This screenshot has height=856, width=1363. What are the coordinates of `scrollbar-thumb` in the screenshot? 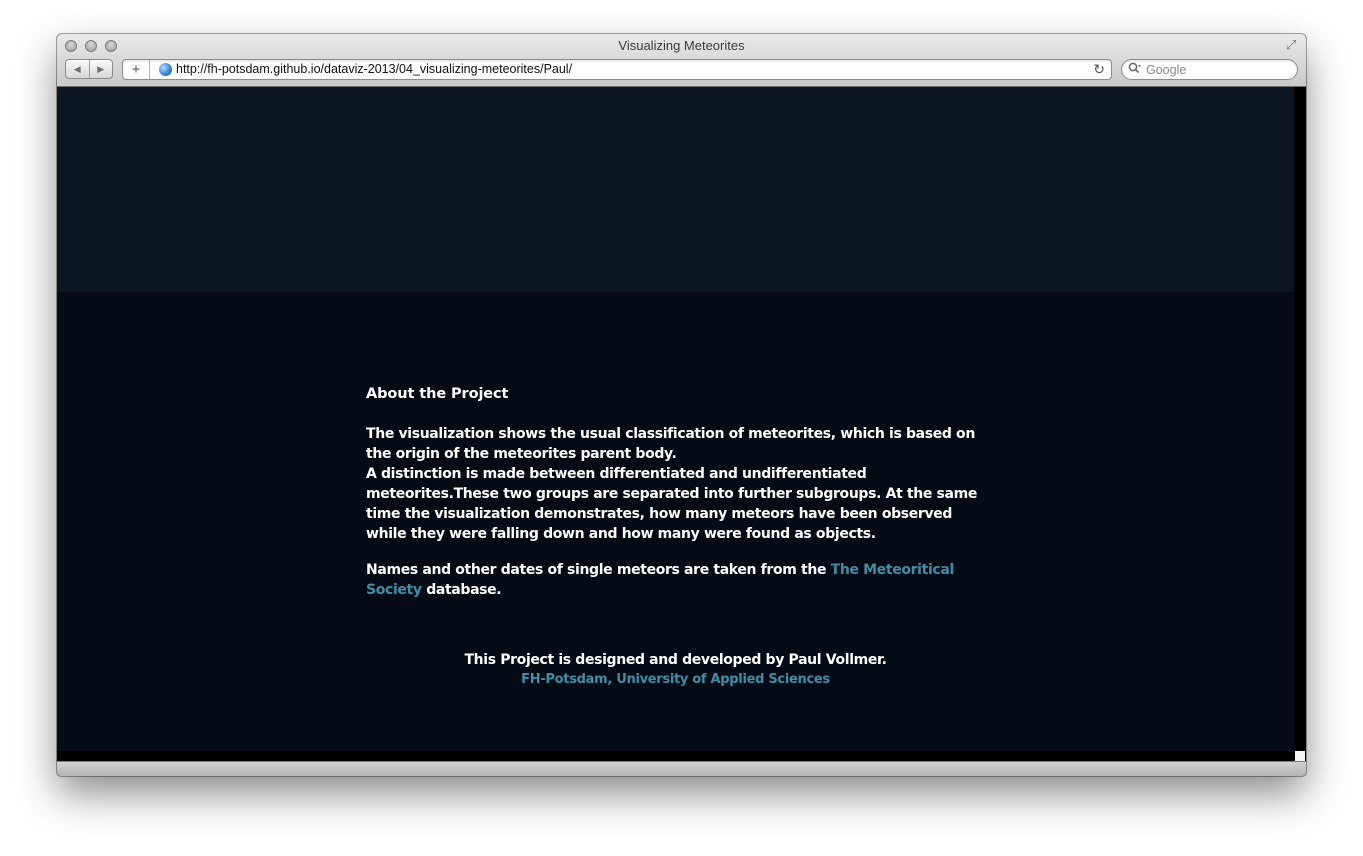 It's located at (1300, 417).